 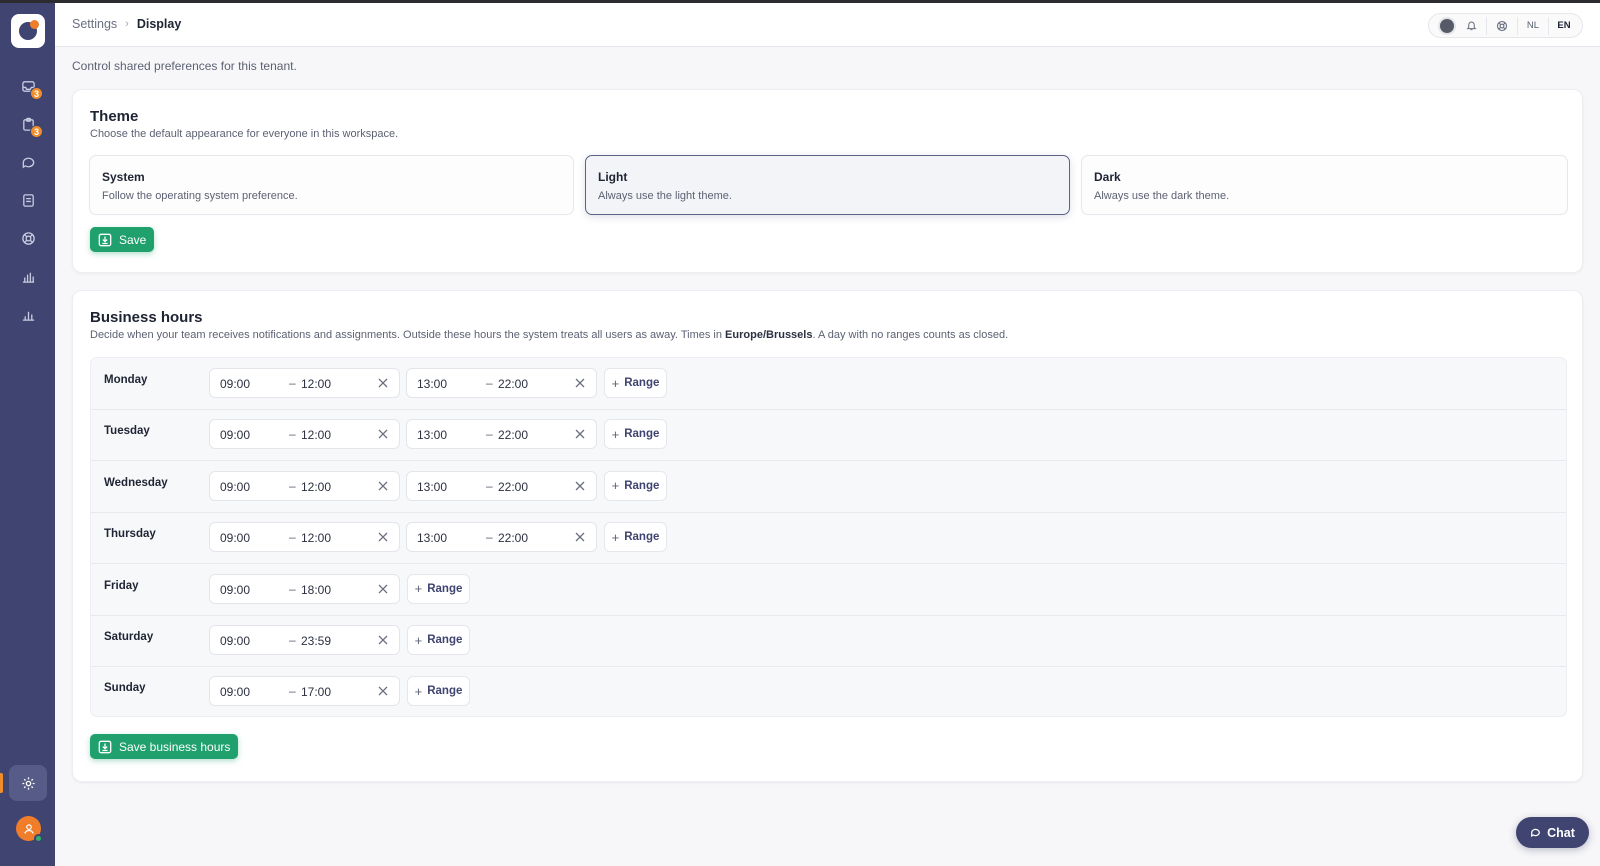 I want to click on save-business-hours-button: Save business hours, so click(x=164, y=746).